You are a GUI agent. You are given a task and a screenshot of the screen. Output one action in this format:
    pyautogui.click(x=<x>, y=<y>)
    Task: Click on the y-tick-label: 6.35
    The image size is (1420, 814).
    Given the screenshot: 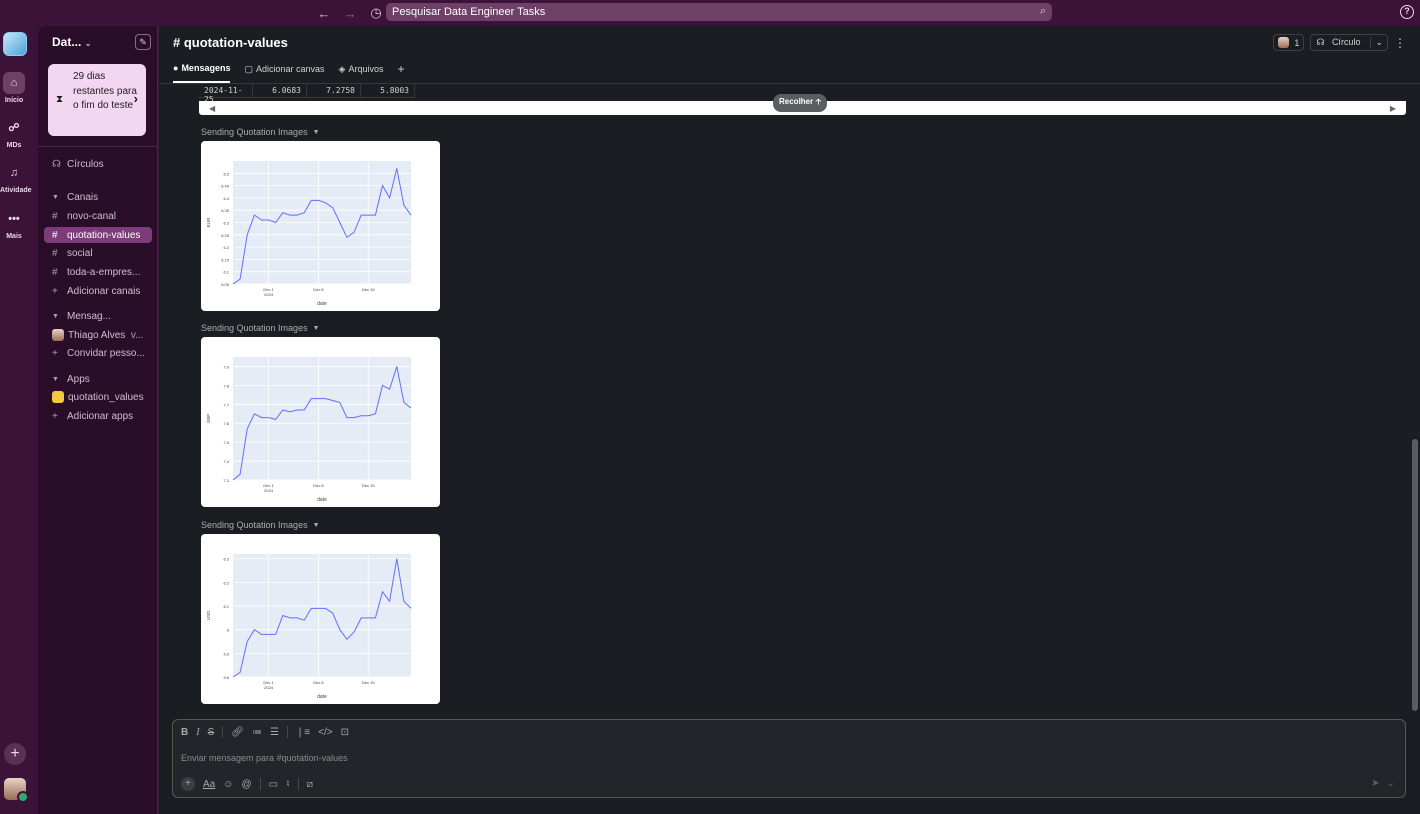 What is the action you would take?
    pyautogui.click(x=225, y=210)
    